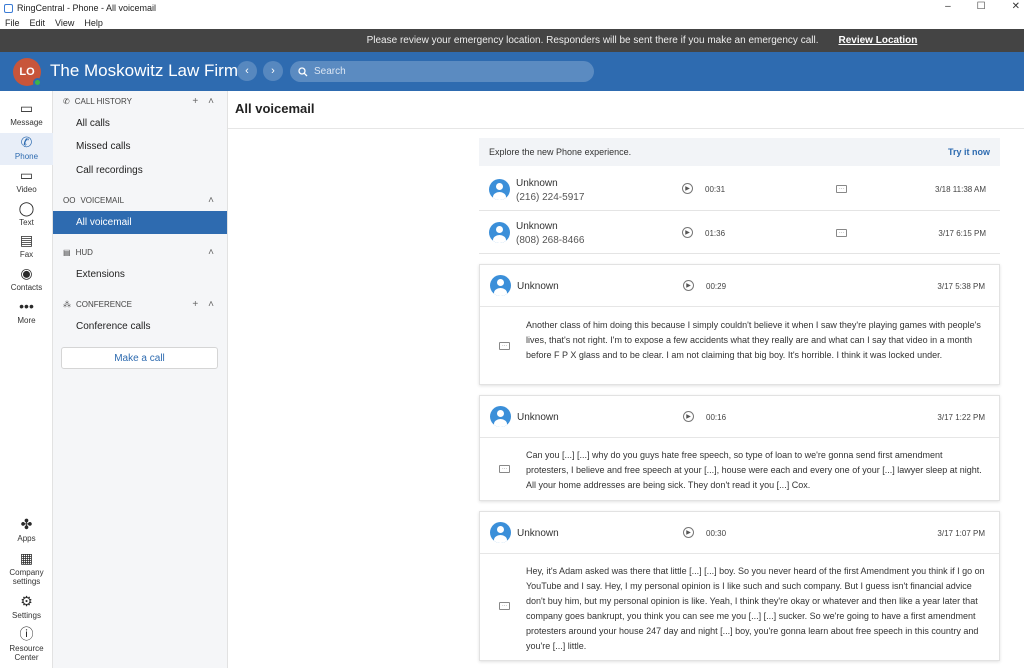  I want to click on rail-company-settings: ▦ Company settings, so click(26, 569).